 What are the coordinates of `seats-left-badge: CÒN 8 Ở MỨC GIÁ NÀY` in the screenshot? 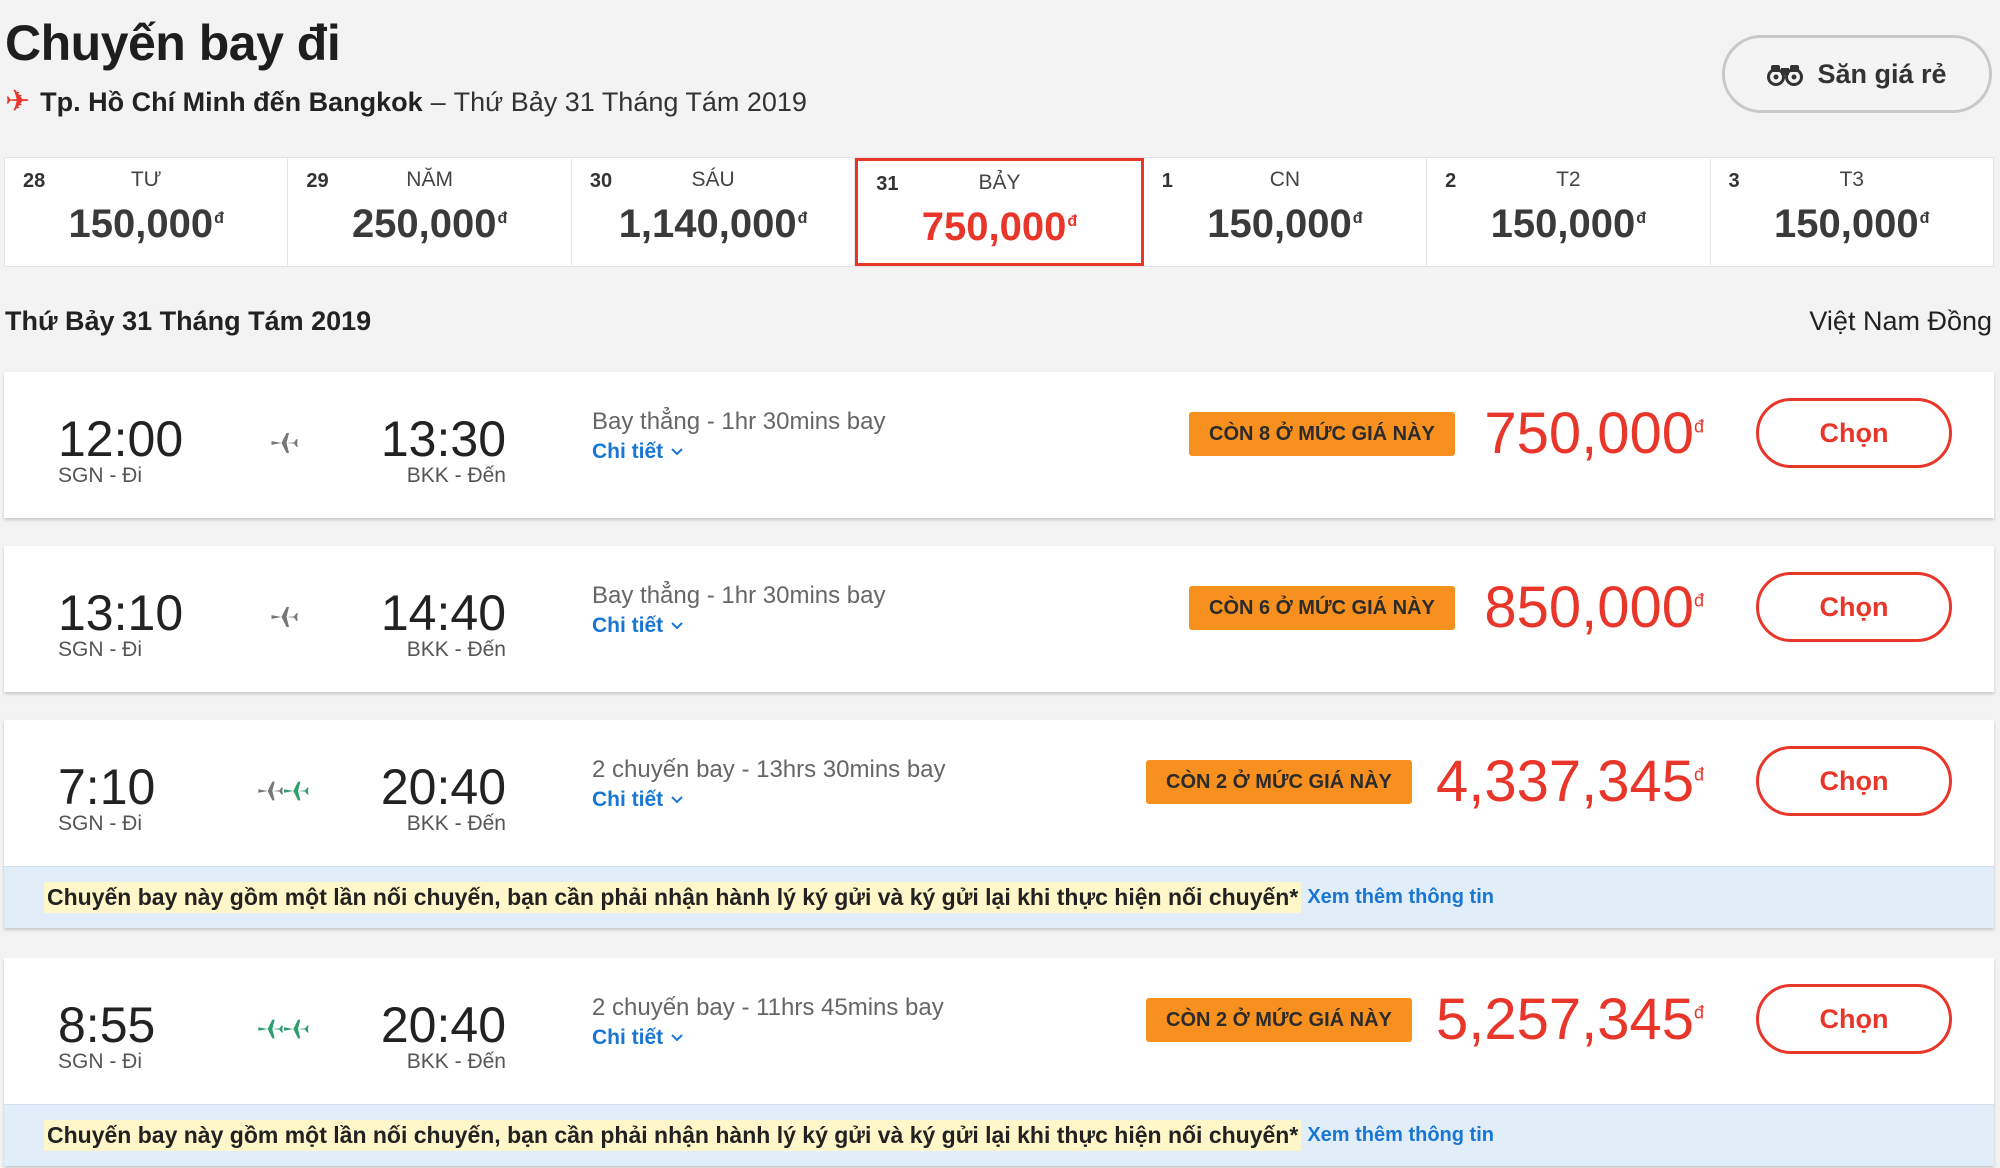 It's located at (1322, 434).